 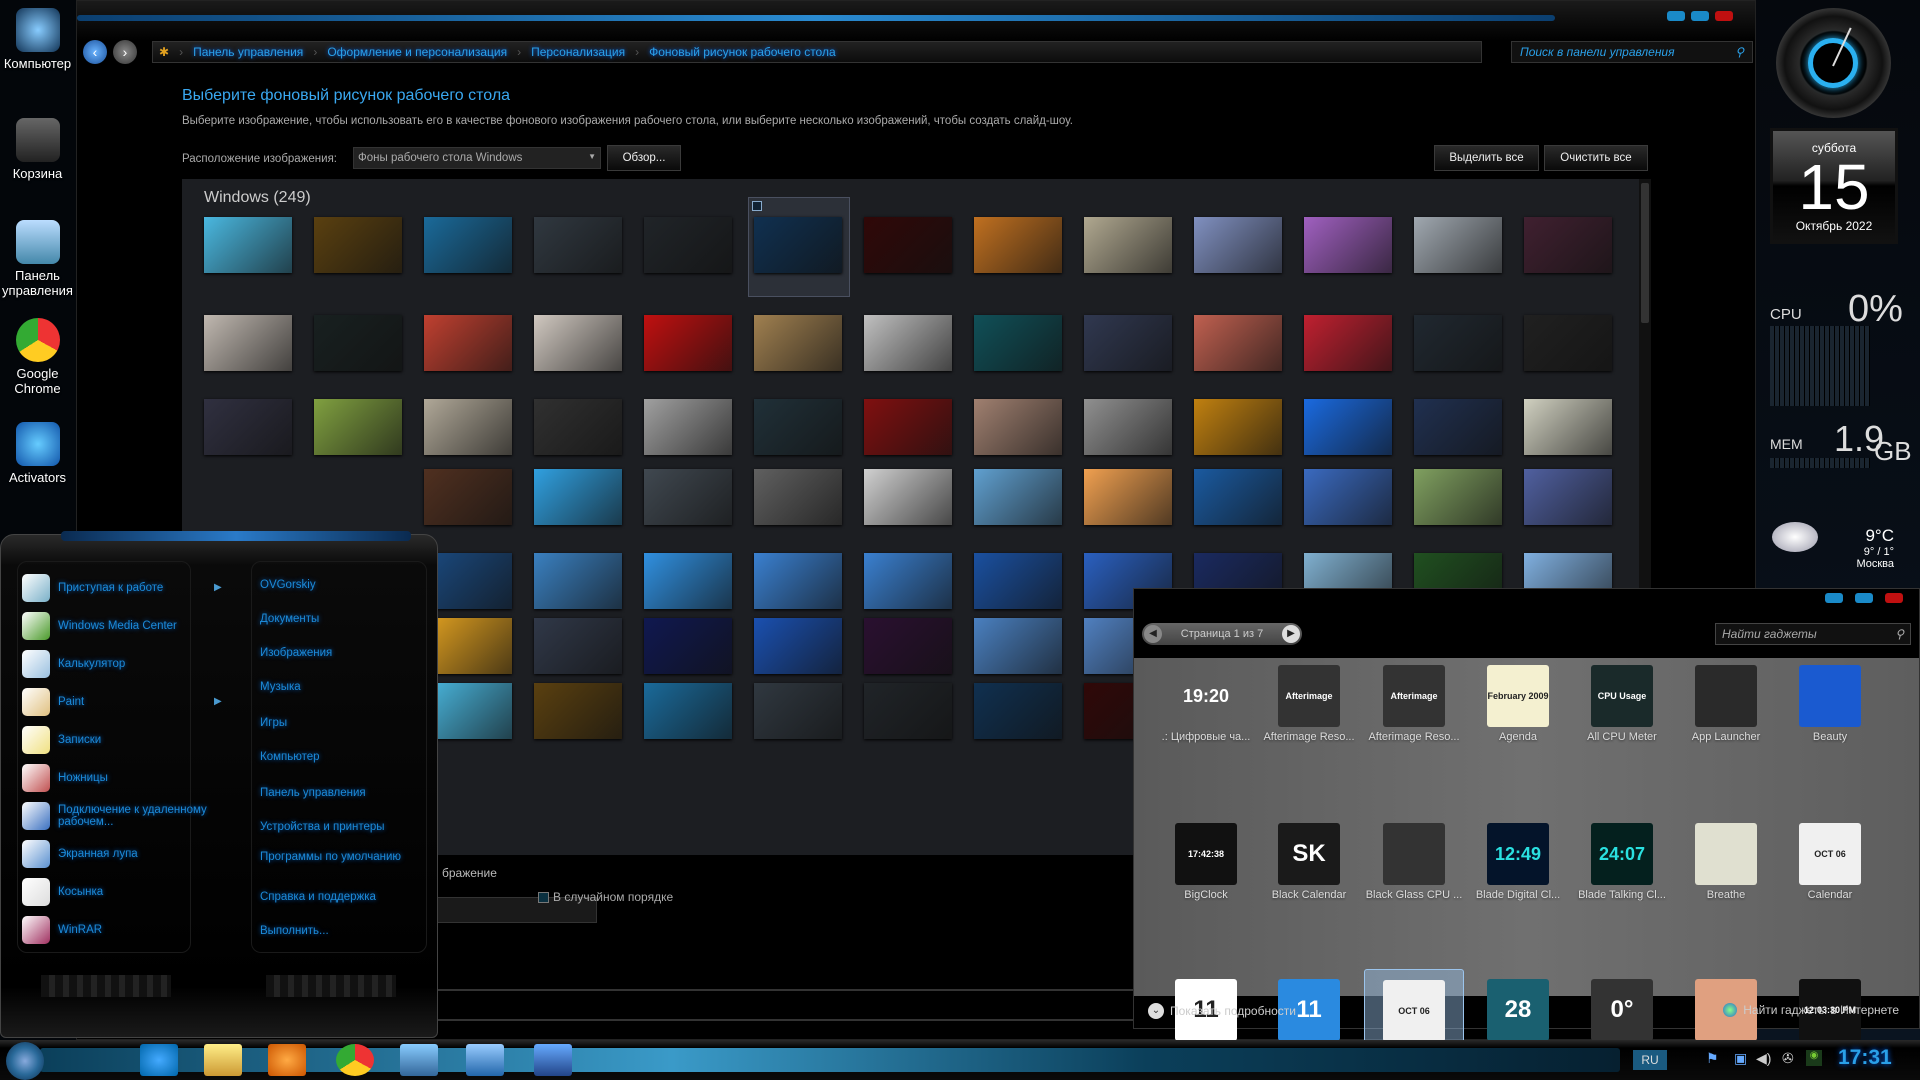 I want to click on breadcrumb-item: Панель управления, so click(x=248, y=52).